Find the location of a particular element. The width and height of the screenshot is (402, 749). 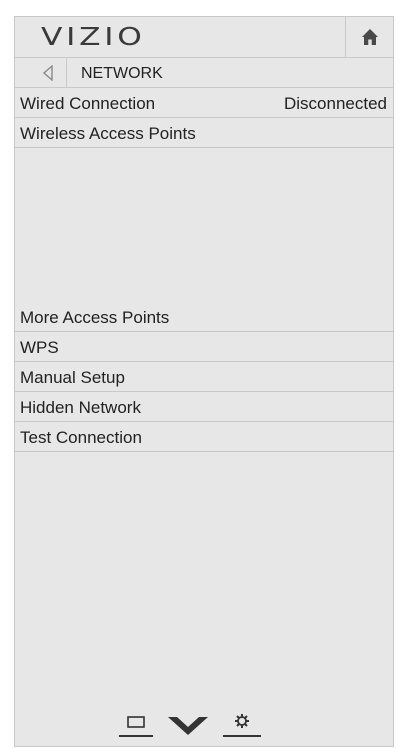

back-button is located at coordinates (48, 72).